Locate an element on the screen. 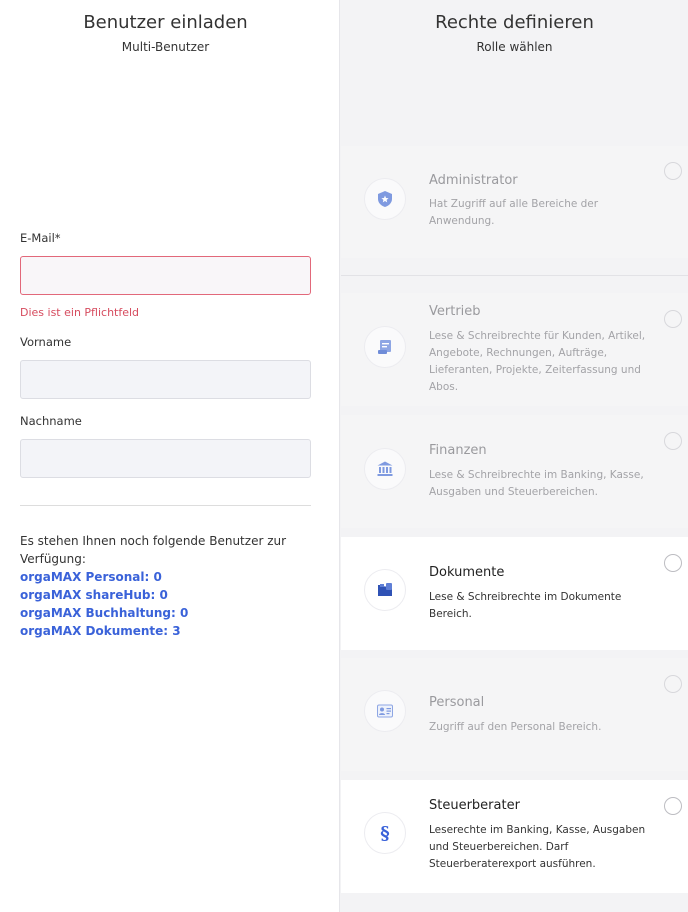 The height and width of the screenshot is (912, 688). paragraph-icon: § is located at coordinates (385, 833).